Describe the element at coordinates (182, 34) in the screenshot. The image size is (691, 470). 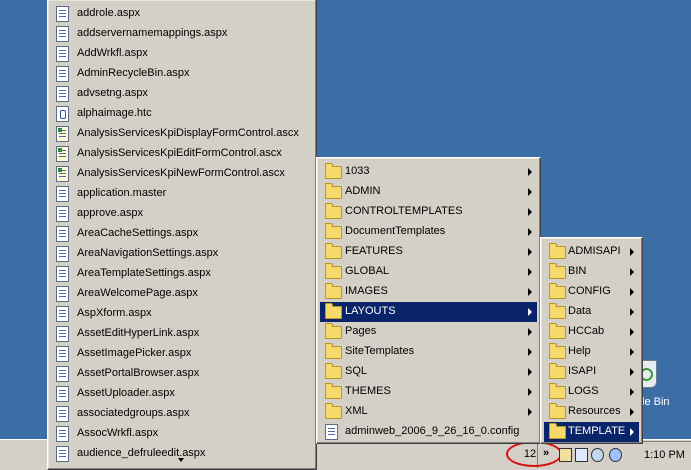
I see `file-menu-item-addservernamemappings-aspx: addservernamemappings.aspx` at that location.